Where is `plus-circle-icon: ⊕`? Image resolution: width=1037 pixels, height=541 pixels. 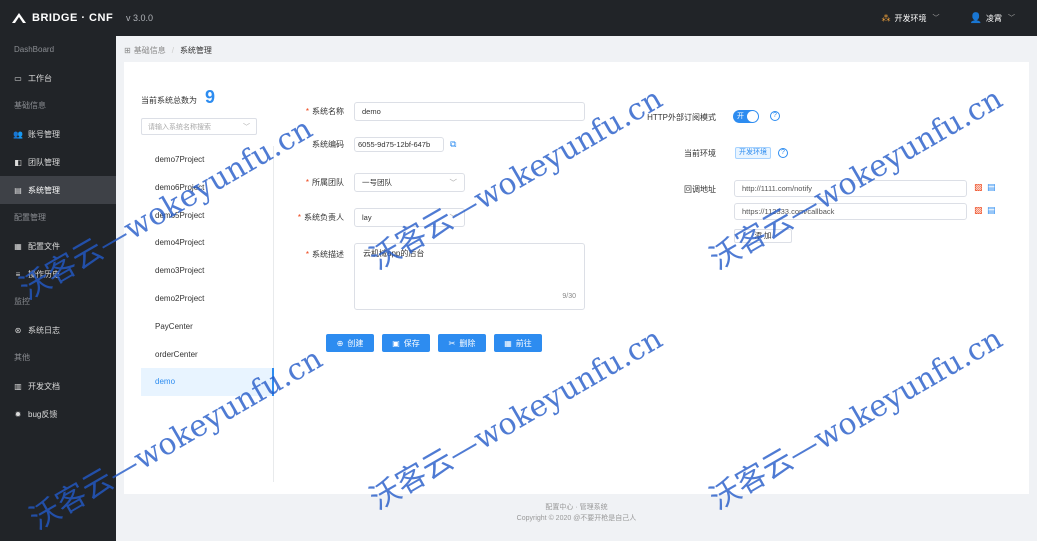
plus-circle-icon: ⊕ is located at coordinates (340, 343).